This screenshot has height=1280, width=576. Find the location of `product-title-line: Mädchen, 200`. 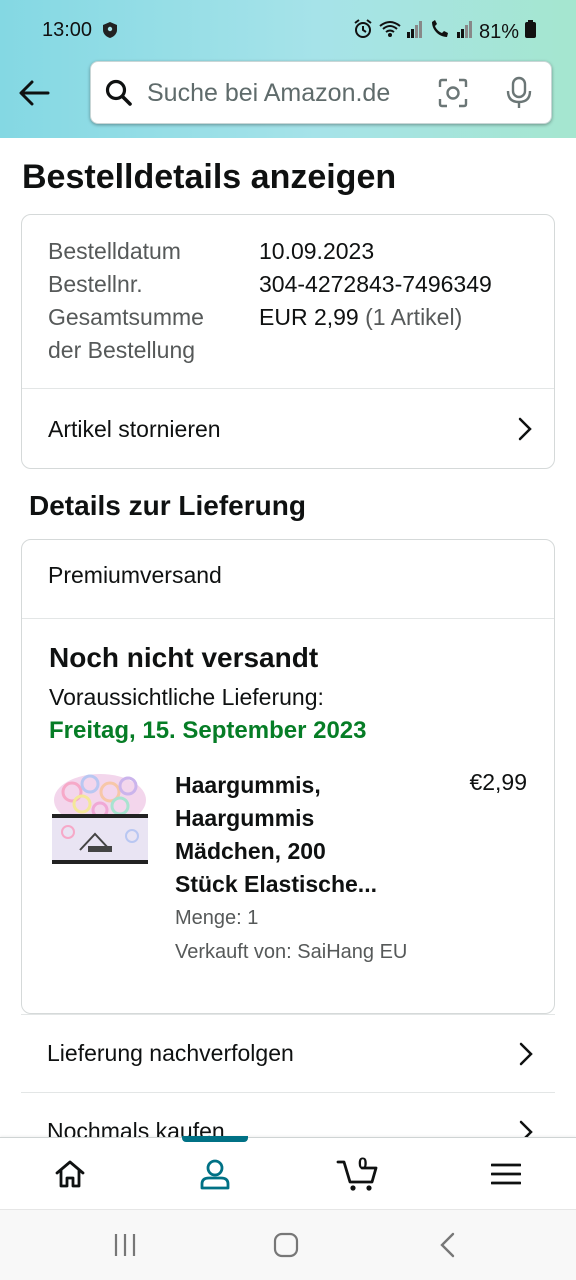

product-title-line: Mädchen, 200 is located at coordinates (250, 851).